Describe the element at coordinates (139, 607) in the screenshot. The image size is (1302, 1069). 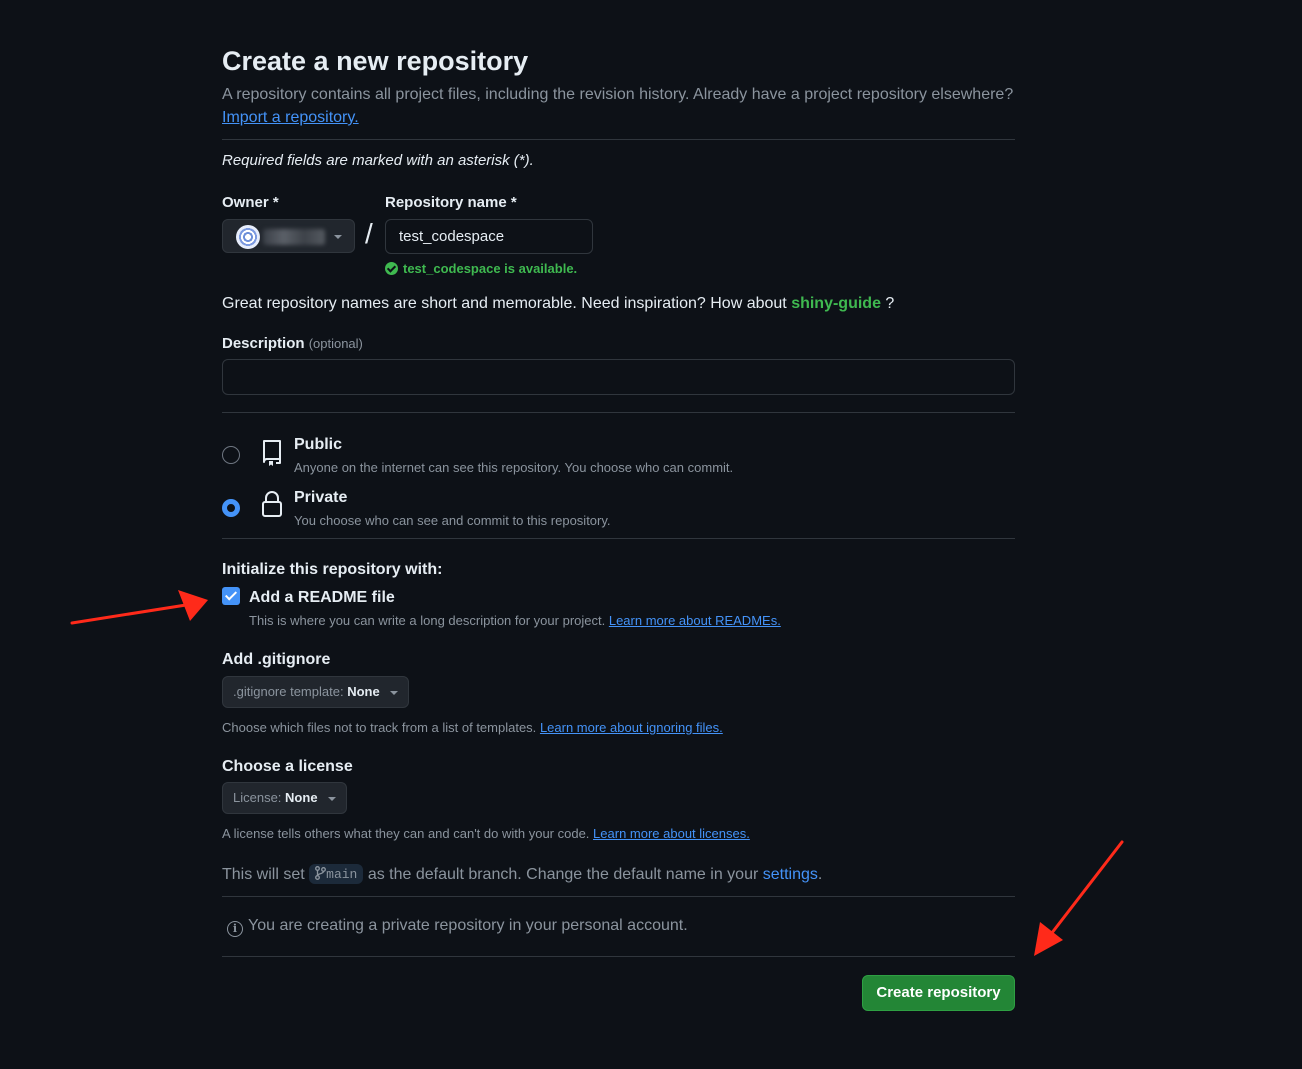
I see `annotation-arrow-readme` at that location.